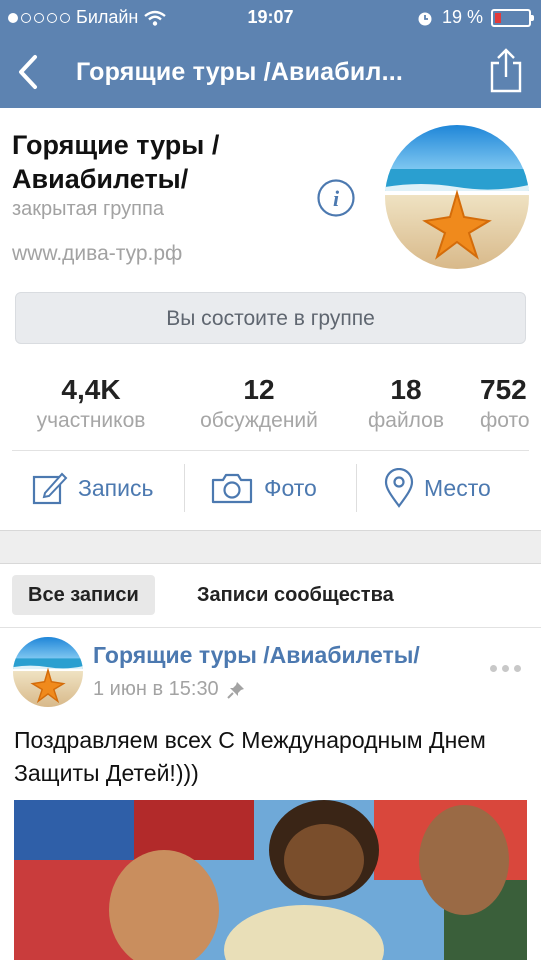  What do you see at coordinates (88, 209) in the screenshot?
I see `group-type: закрытая группа` at bounding box center [88, 209].